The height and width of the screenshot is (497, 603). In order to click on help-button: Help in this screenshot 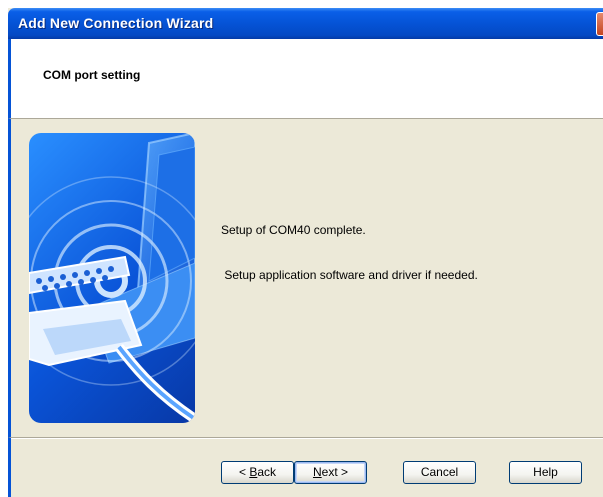, I will do `click(545, 472)`.